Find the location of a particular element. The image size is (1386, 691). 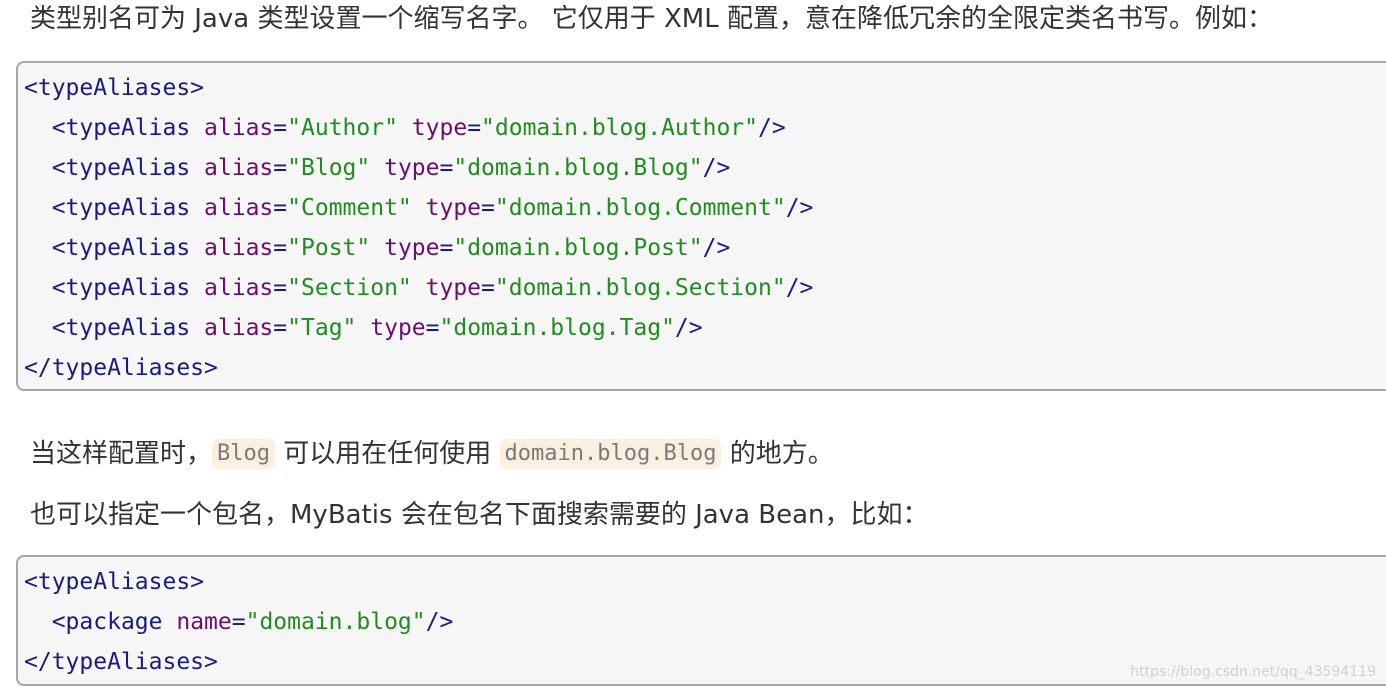

code-line: <package name="domain.blog"/> is located at coordinates (239, 622).